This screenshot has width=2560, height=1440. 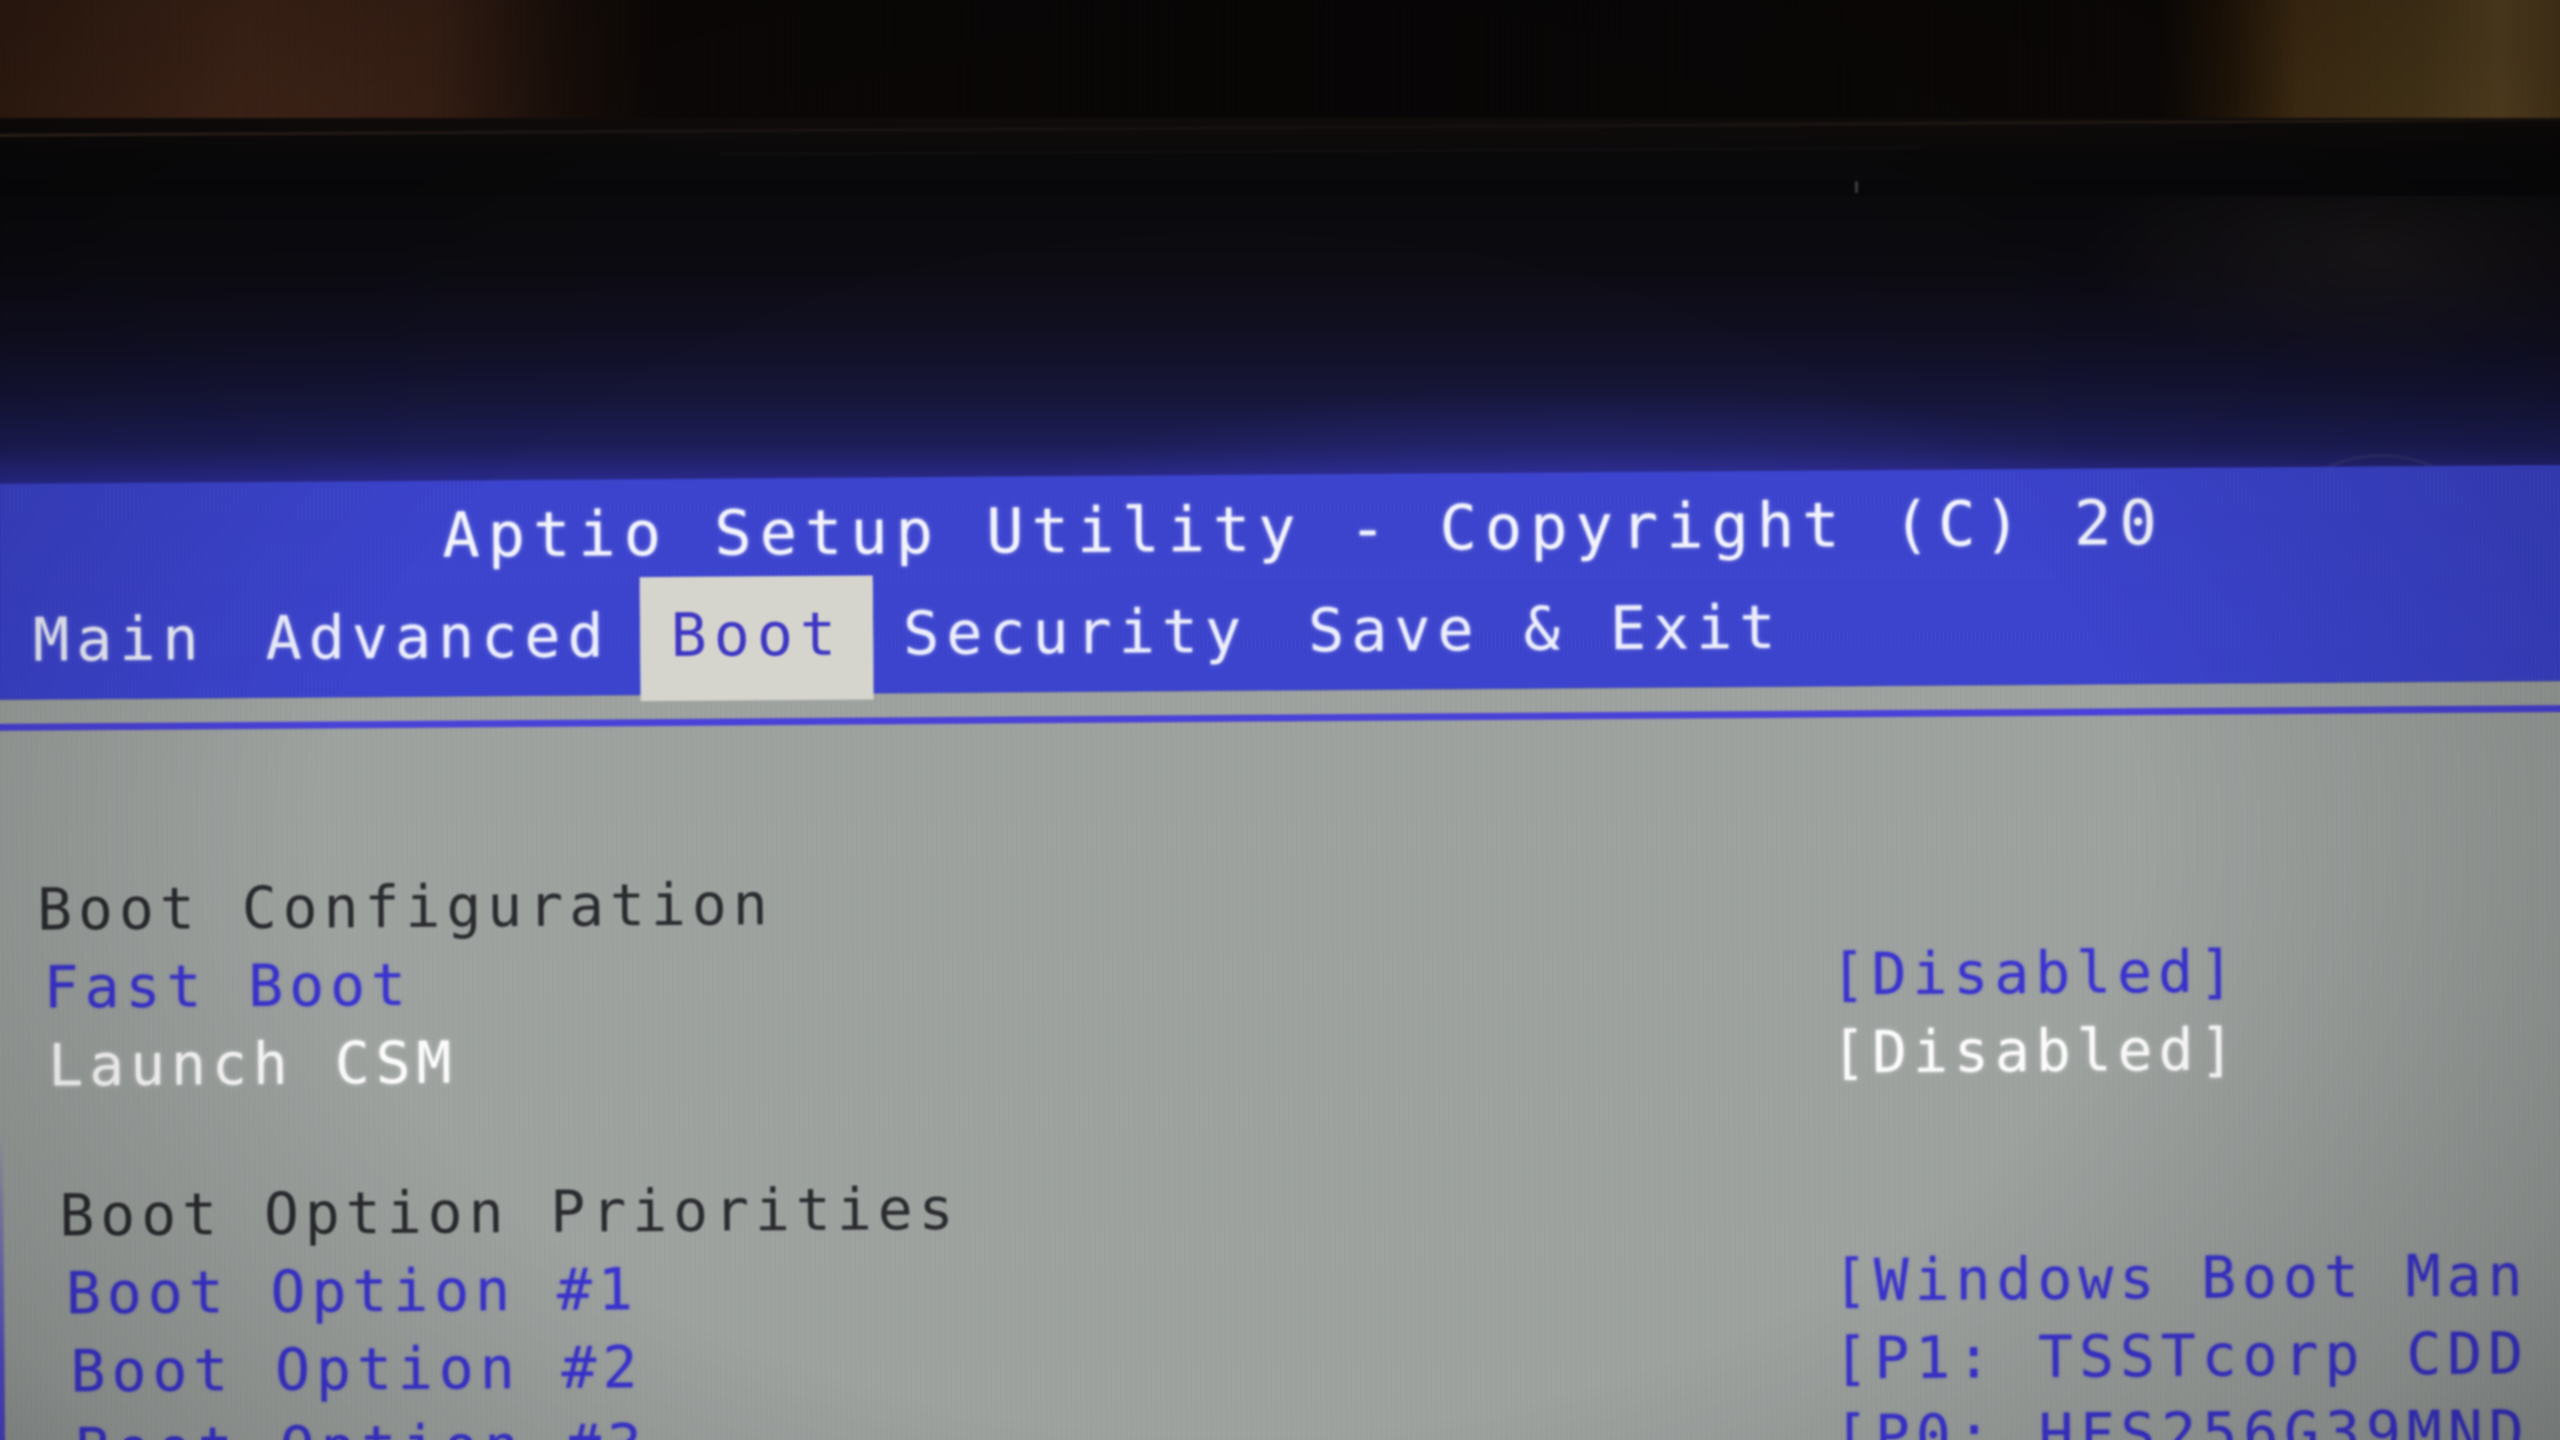 I want to click on row-value-boot-option-1: [Windows Boot Man, so click(x=2181, y=1277).